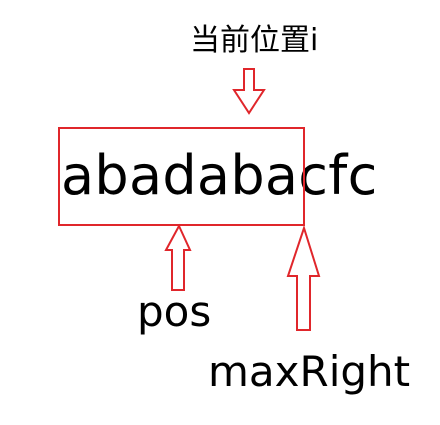 The image size is (440, 425). I want to click on highlight-box, so click(181, 176).